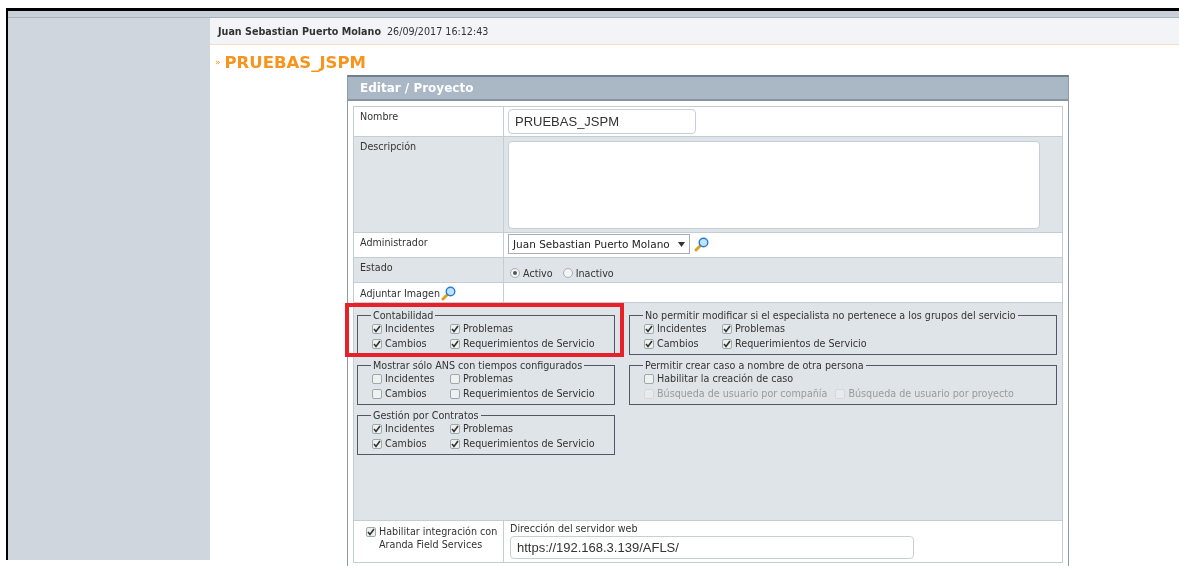 The image size is (1179, 566). Describe the element at coordinates (478, 365) in the screenshot. I see `group-legend: Mostrar sólo ANS con tiempos configurados` at that location.